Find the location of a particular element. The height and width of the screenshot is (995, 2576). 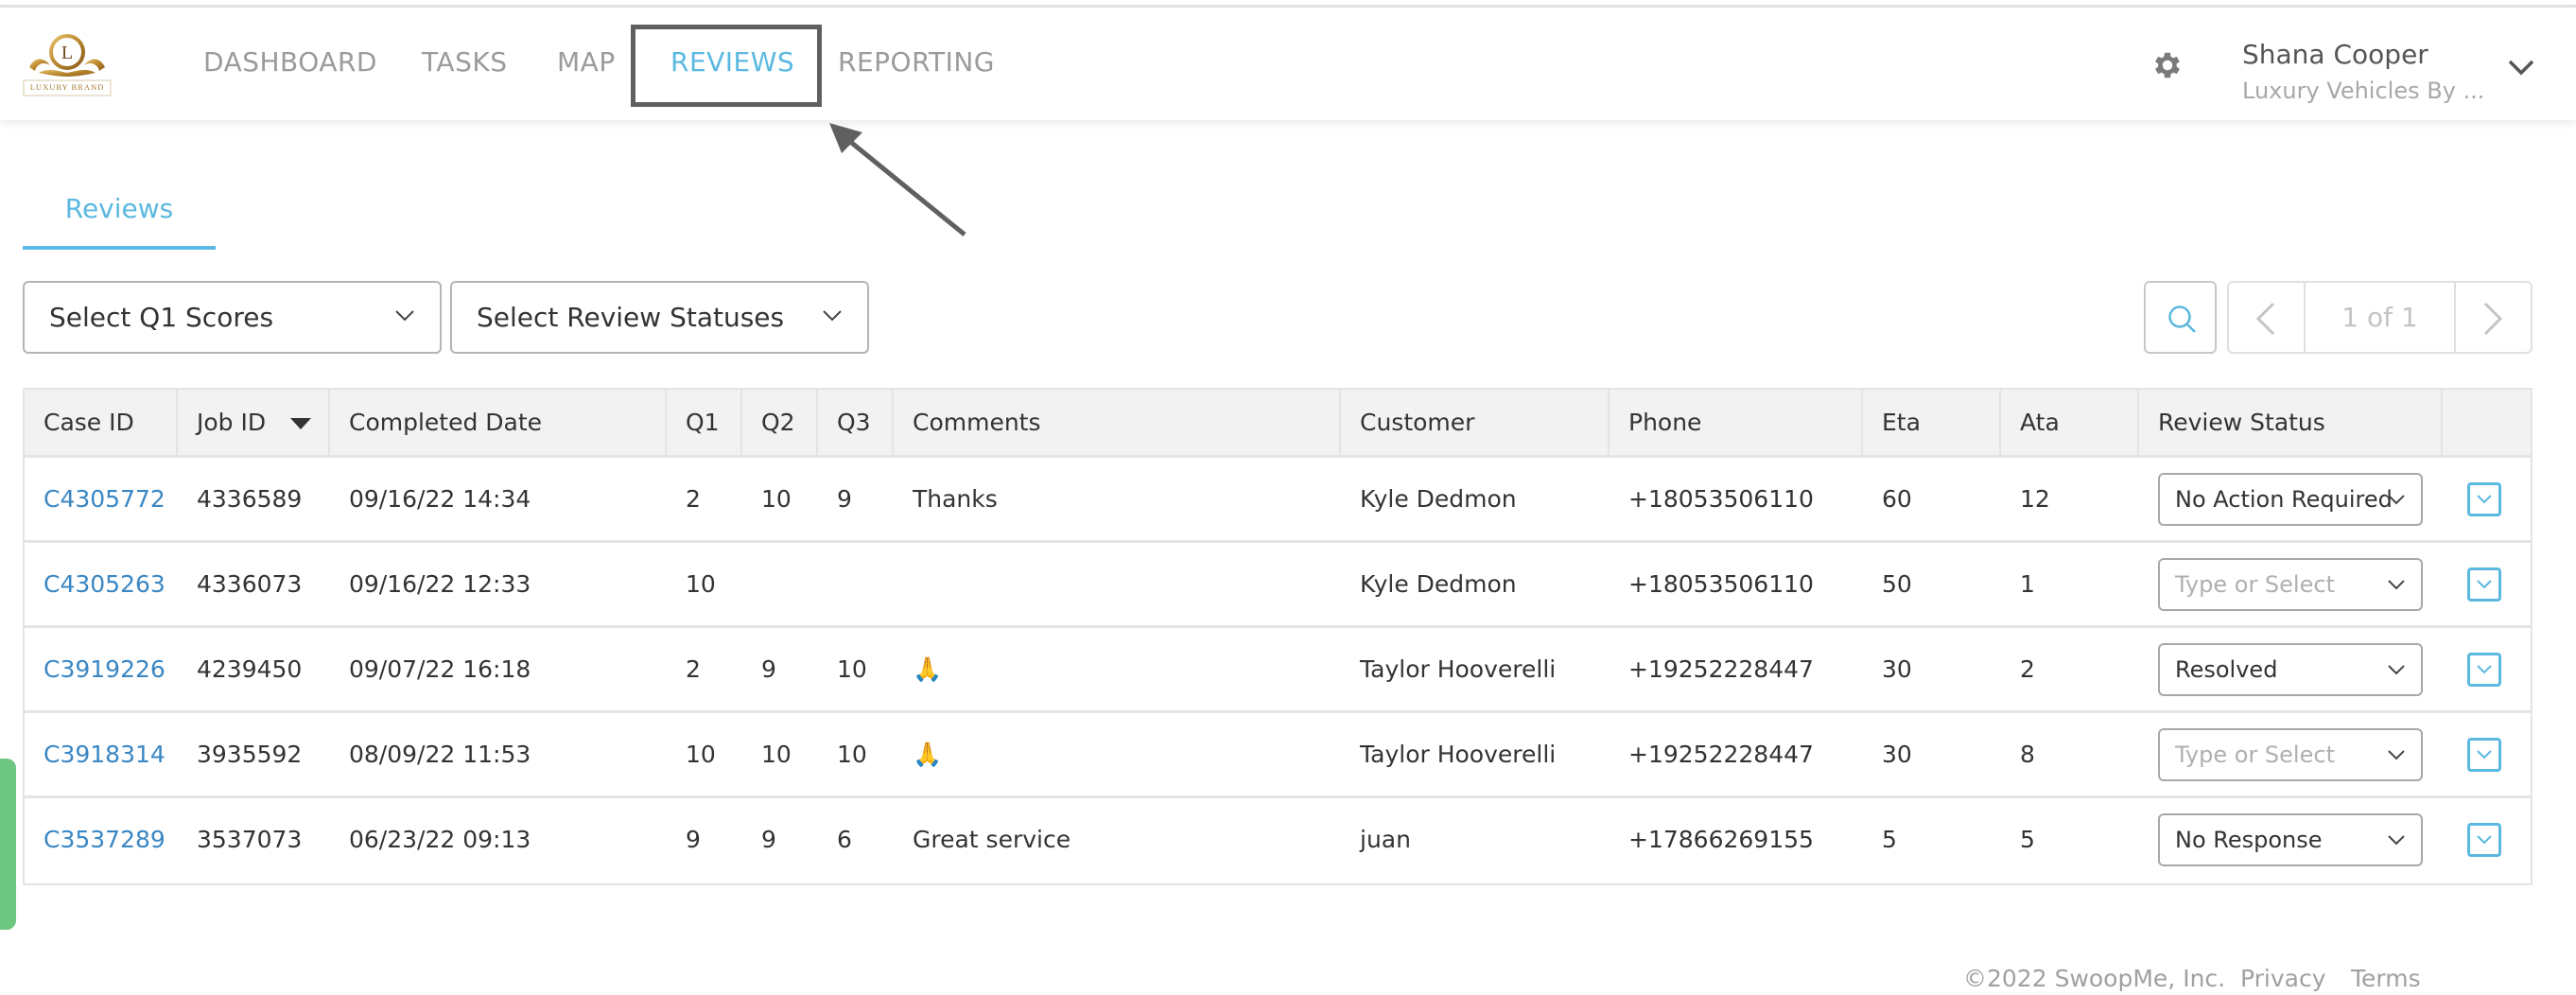

col-completed-date: Completed Date is located at coordinates (498, 422).